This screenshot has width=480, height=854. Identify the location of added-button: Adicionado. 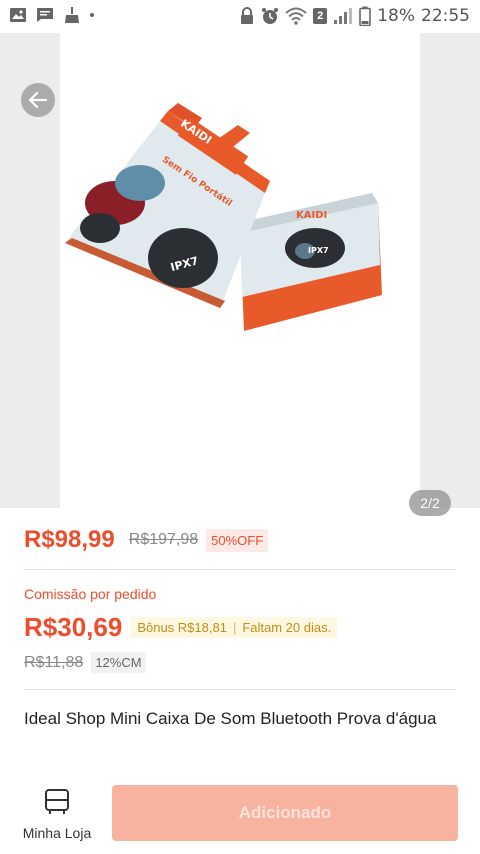
(285, 813).